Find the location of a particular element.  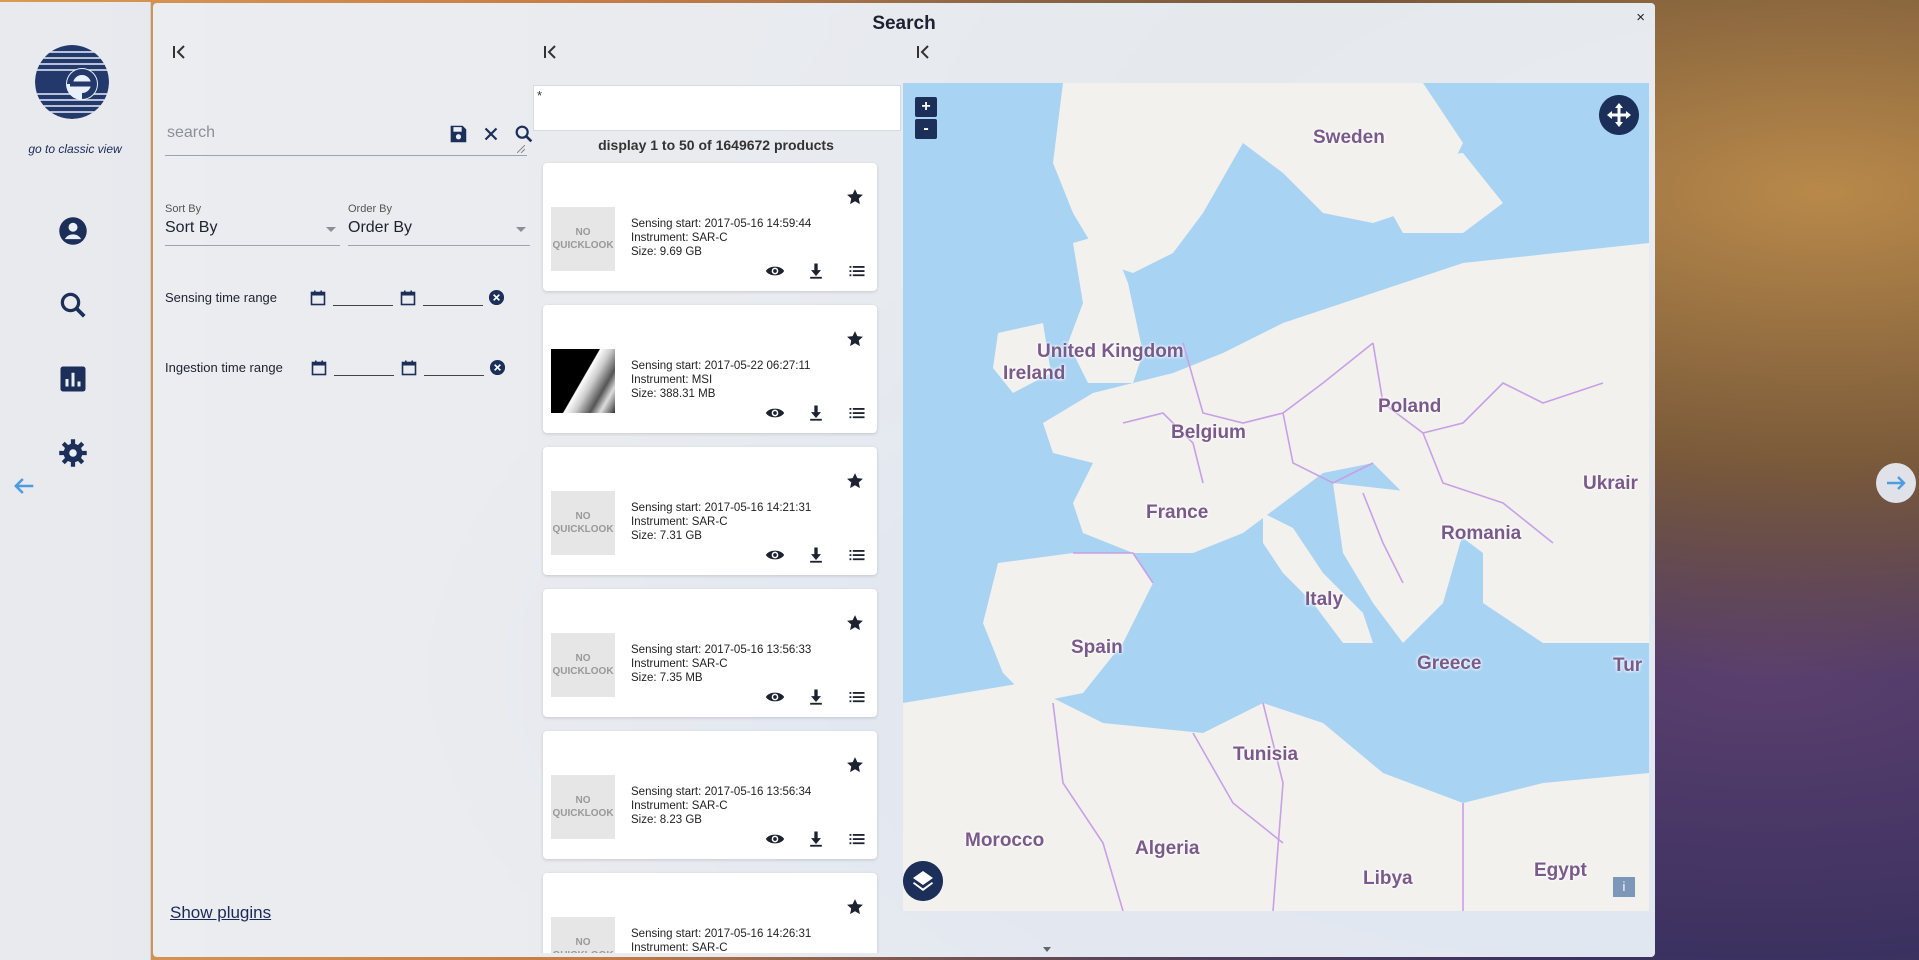

save-icon is located at coordinates (458, 134).